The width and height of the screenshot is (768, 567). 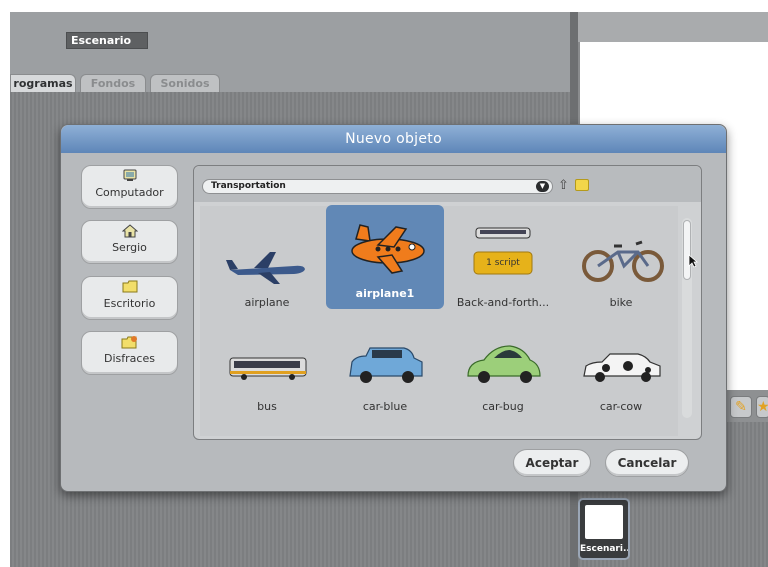 What do you see at coordinates (377, 186) in the screenshot?
I see `folder-select: Transportation ▼` at bounding box center [377, 186].